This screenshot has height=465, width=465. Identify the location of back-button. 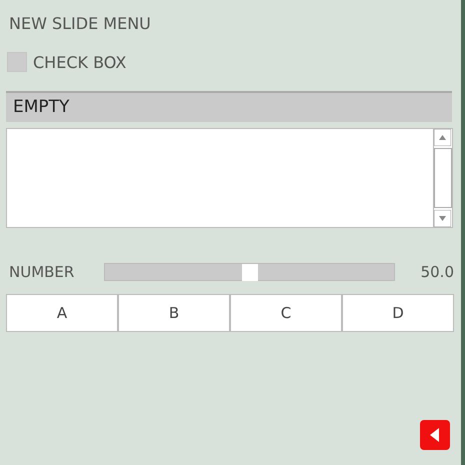
(435, 435).